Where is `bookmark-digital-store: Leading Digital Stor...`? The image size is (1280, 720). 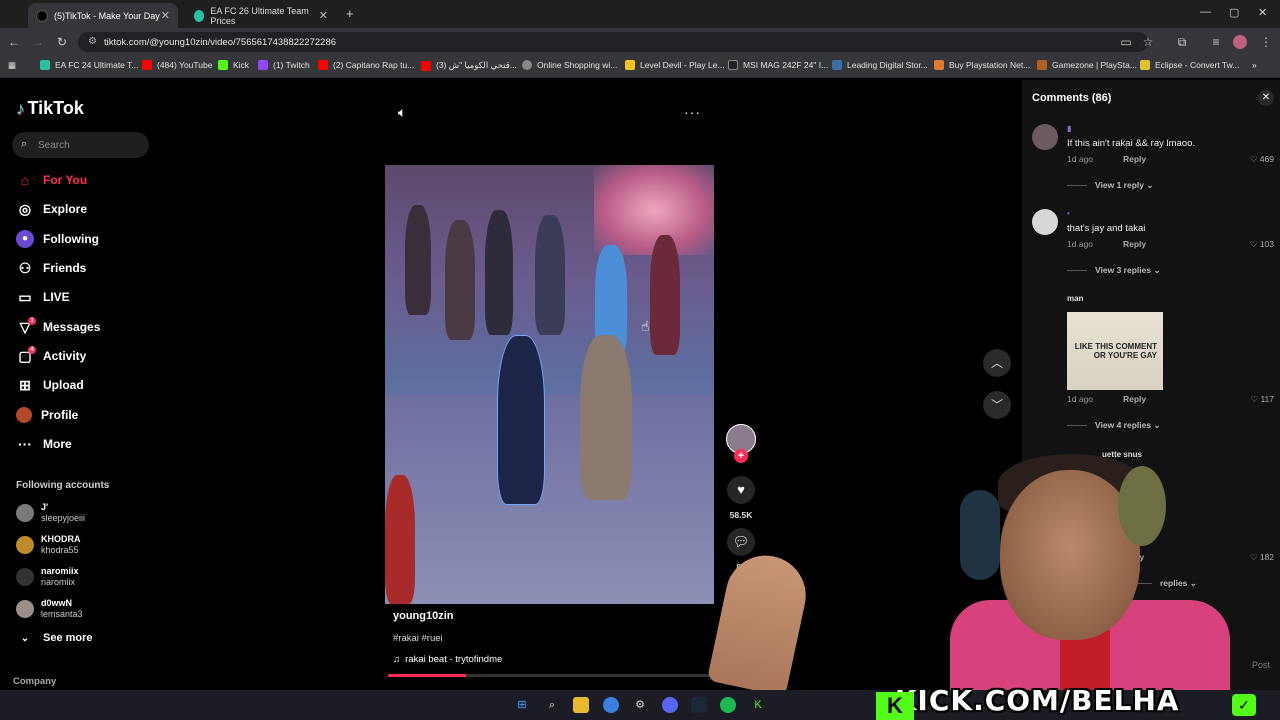
bookmark-digital-store: Leading Digital Stor... is located at coordinates (880, 65).